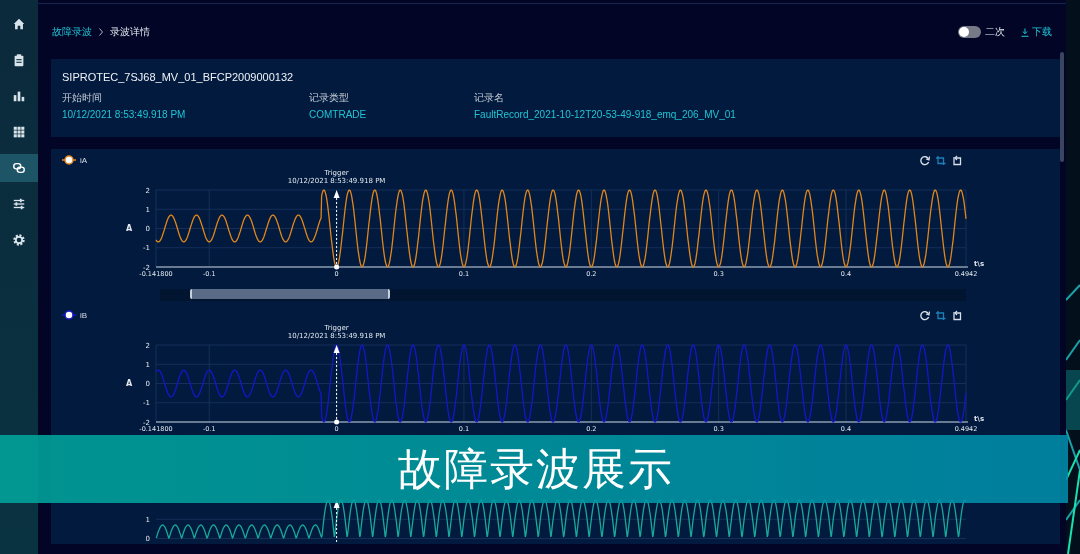 This screenshot has width=1080, height=554. What do you see at coordinates (995, 32) in the screenshot?
I see `toggle-label: 二次` at bounding box center [995, 32].